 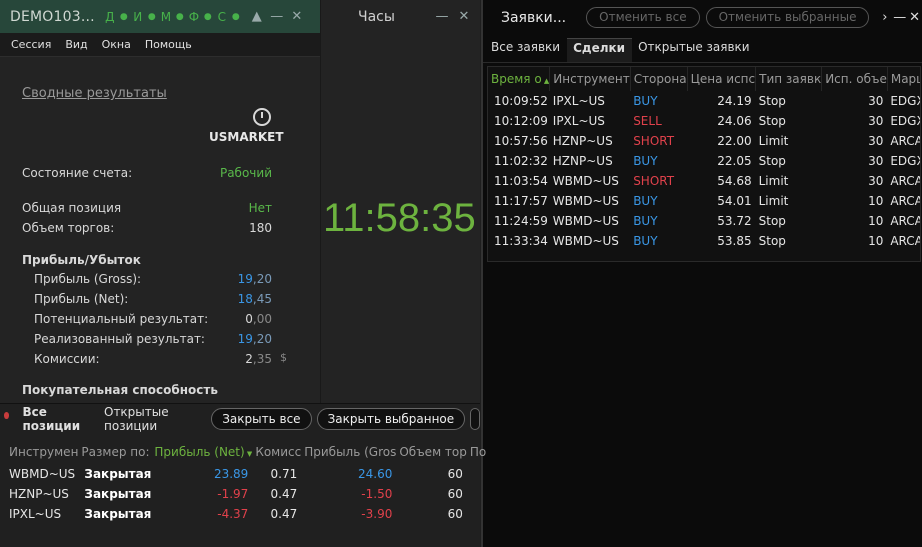 What do you see at coordinates (246, 494) in the screenshot?
I see `table-row: HZNP~US Закрытая -1.97 0.47 -1.50 60` at bounding box center [246, 494].